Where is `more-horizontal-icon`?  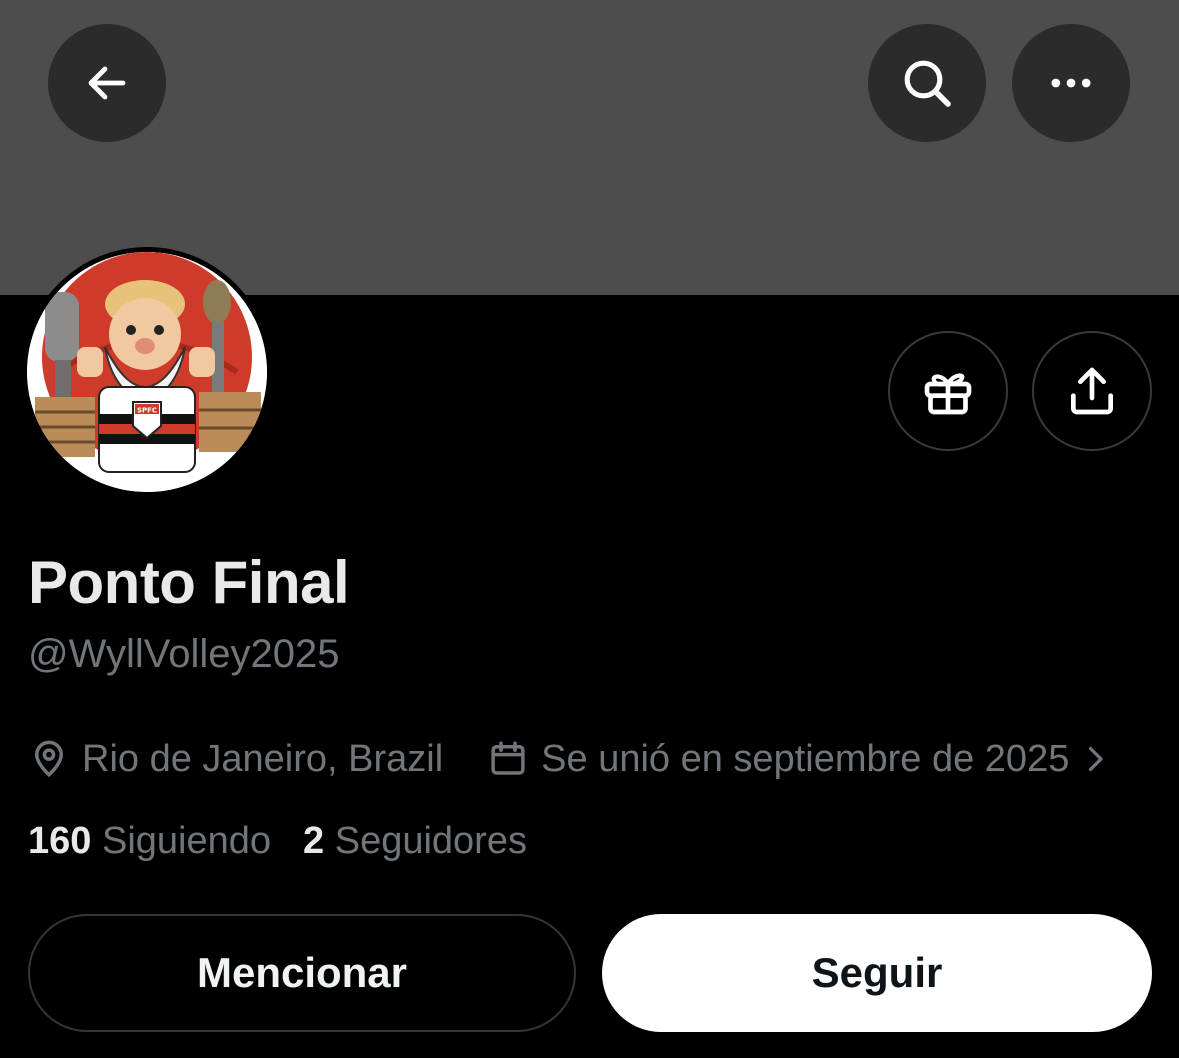
more-horizontal-icon is located at coordinates (1071, 83).